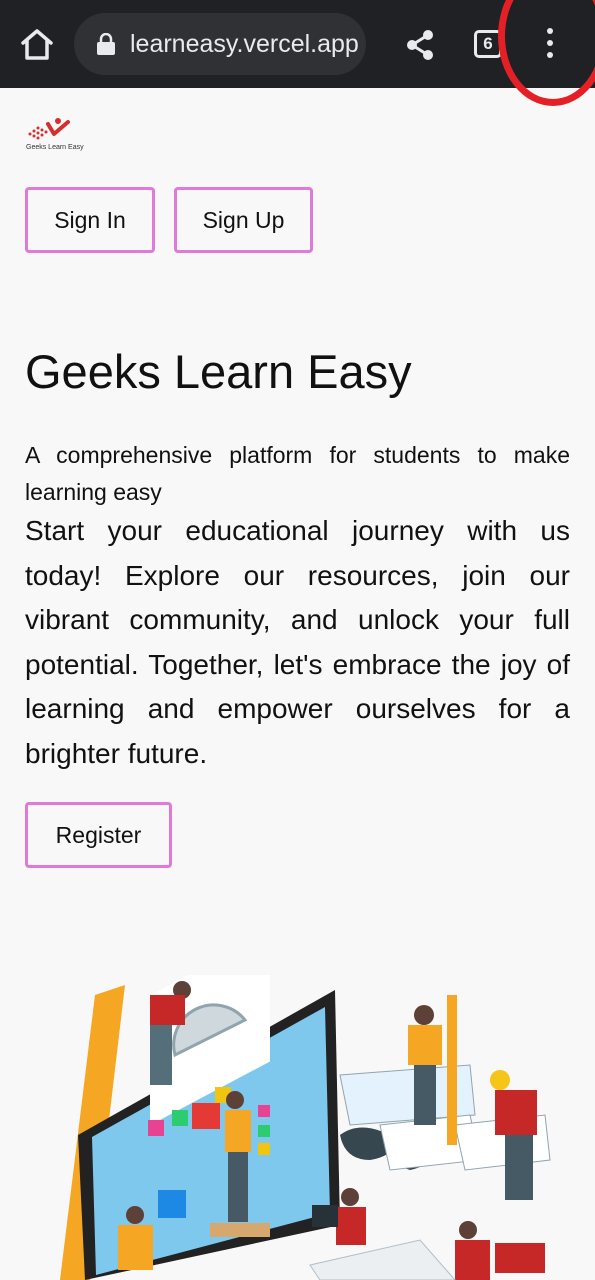 This screenshot has width=595, height=1280. What do you see at coordinates (98, 835) in the screenshot?
I see `register-button: Register` at bounding box center [98, 835].